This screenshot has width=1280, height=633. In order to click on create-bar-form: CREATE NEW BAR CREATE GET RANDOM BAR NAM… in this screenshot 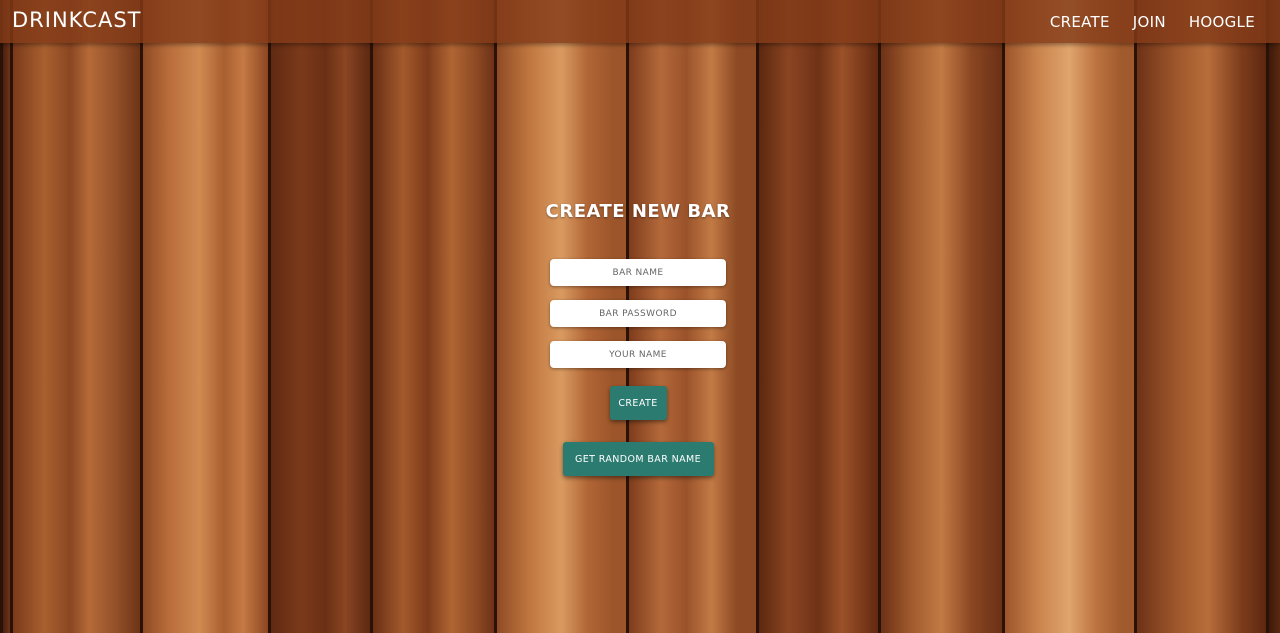, I will do `click(638, 337)`.